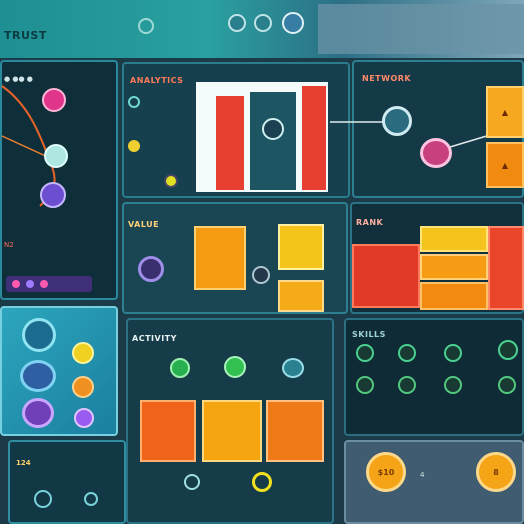 This screenshot has width=524, height=524. What do you see at coordinates (9, 245) in the screenshot?
I see `stat-text: N2` at bounding box center [9, 245].